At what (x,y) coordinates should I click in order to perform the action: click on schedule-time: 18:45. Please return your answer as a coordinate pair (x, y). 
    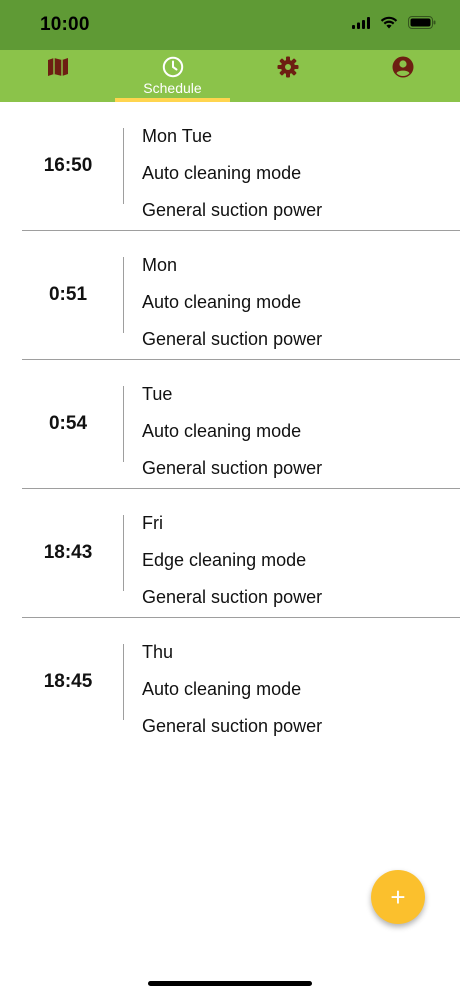
    Looking at the image, I should click on (68, 681).